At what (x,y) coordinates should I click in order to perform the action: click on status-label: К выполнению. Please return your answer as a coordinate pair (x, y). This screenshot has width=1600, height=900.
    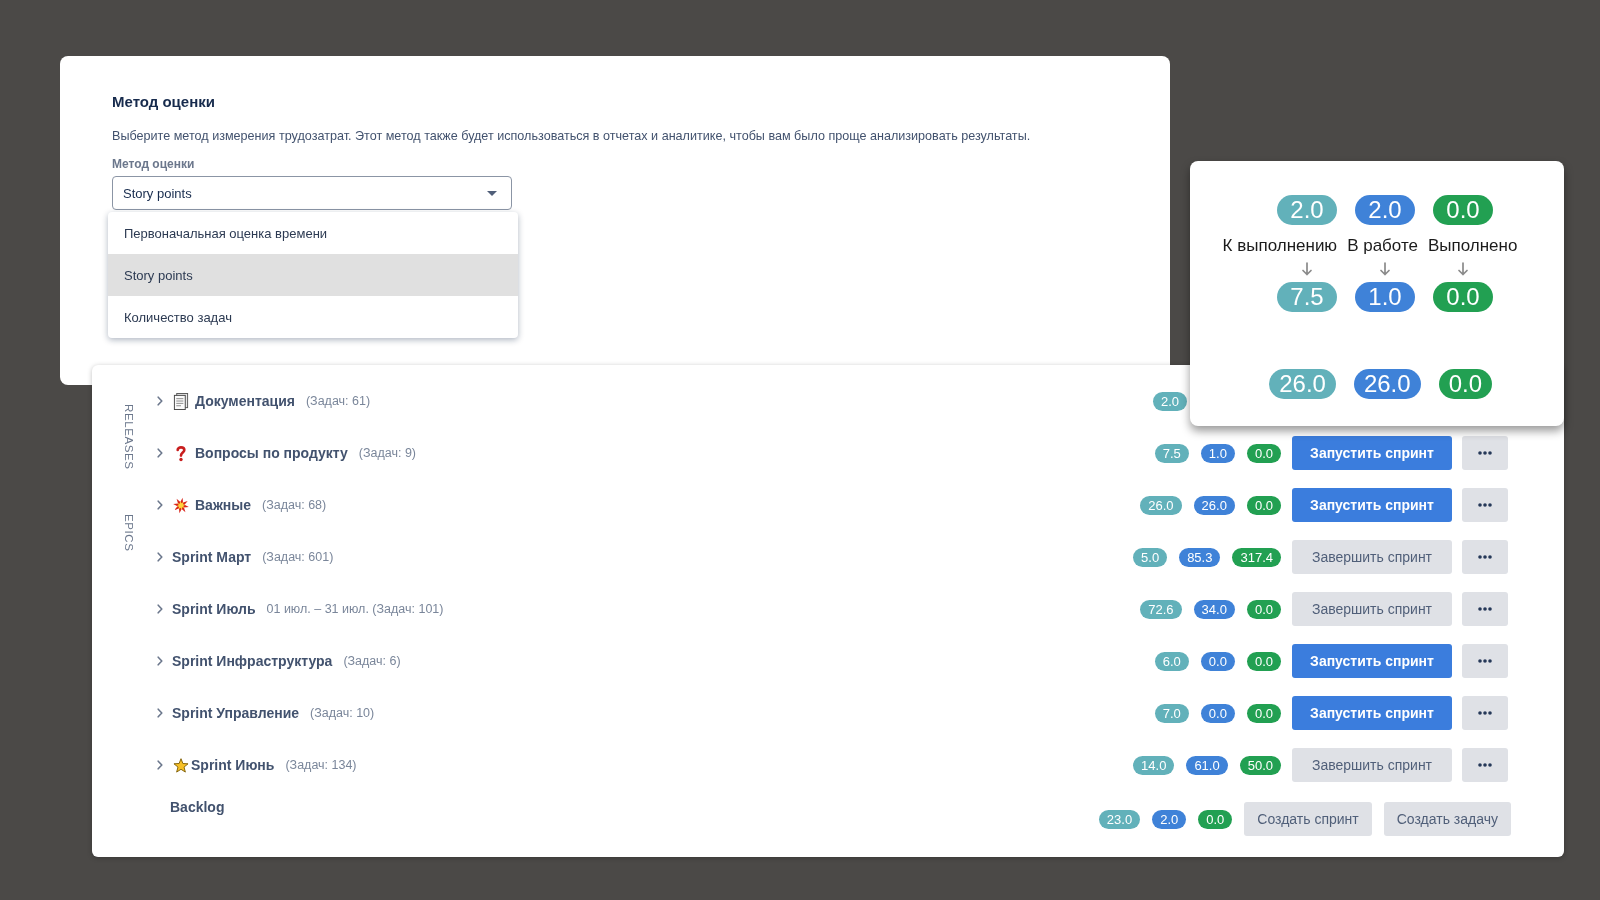
    Looking at the image, I should click on (1280, 246).